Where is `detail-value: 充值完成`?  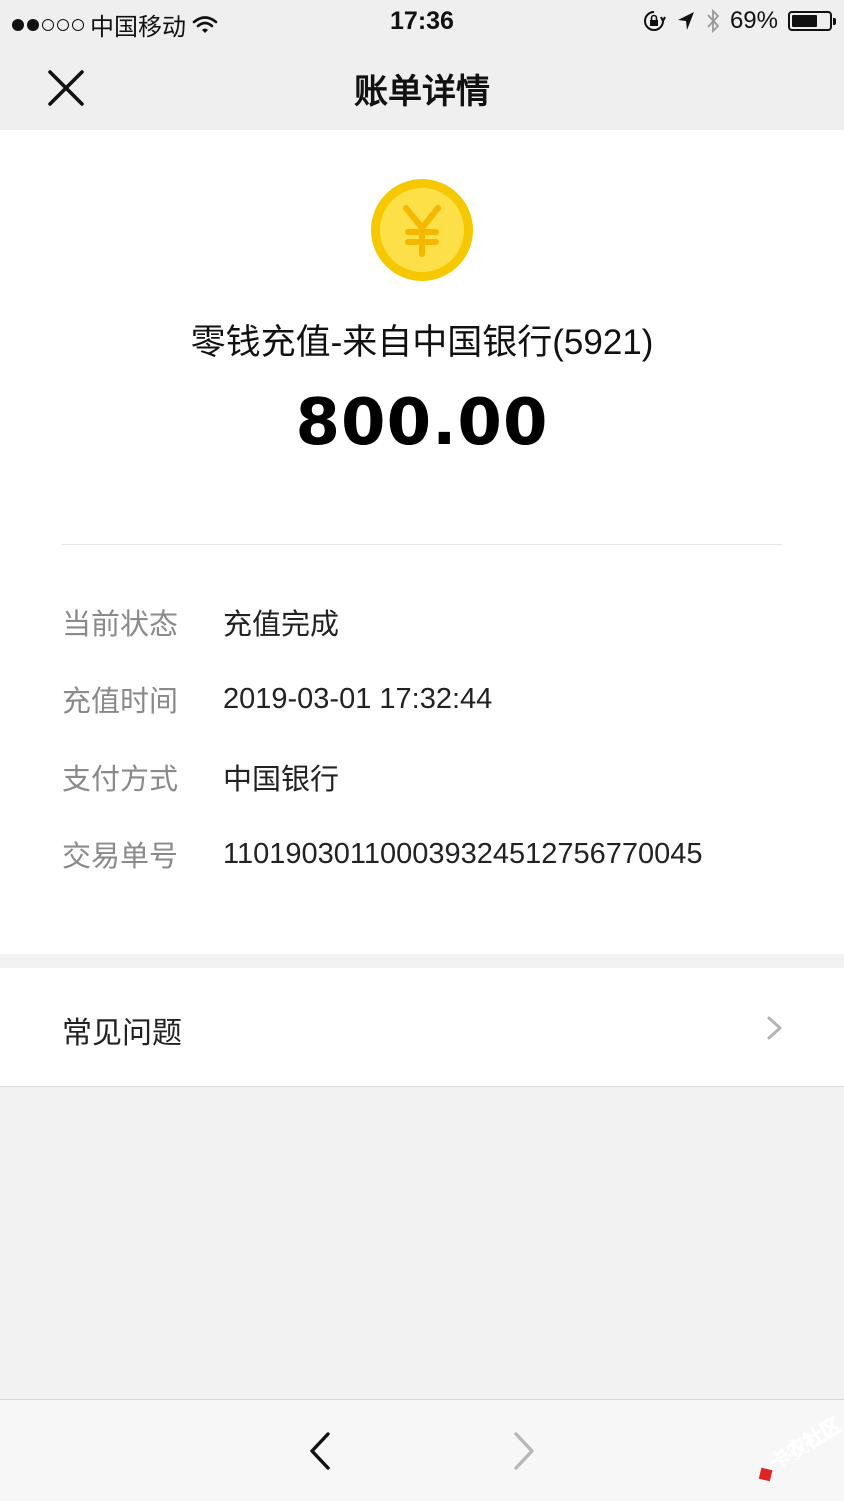 detail-value: 充值完成 is located at coordinates (281, 625).